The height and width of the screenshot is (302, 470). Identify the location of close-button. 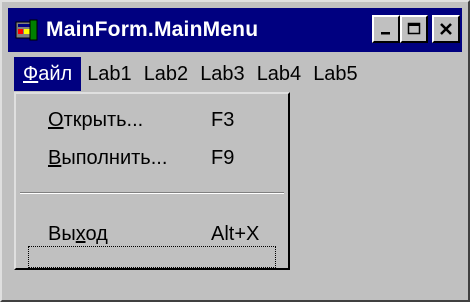
(446, 29).